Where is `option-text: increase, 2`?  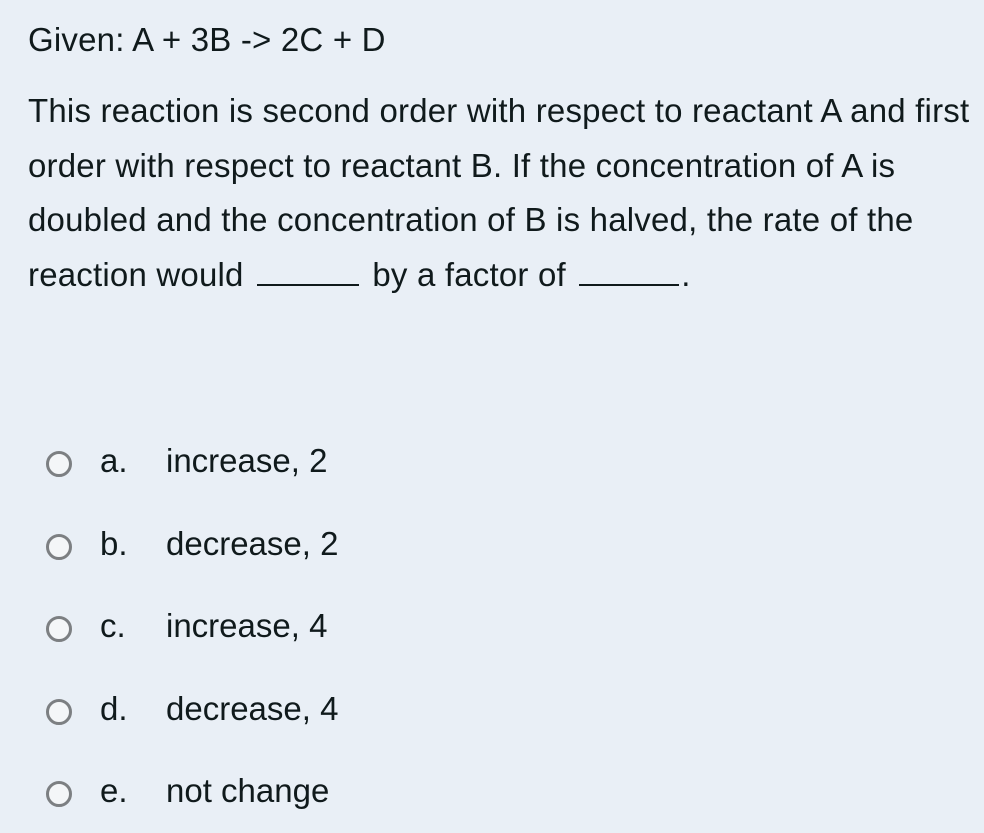 option-text: increase, 2 is located at coordinates (247, 461).